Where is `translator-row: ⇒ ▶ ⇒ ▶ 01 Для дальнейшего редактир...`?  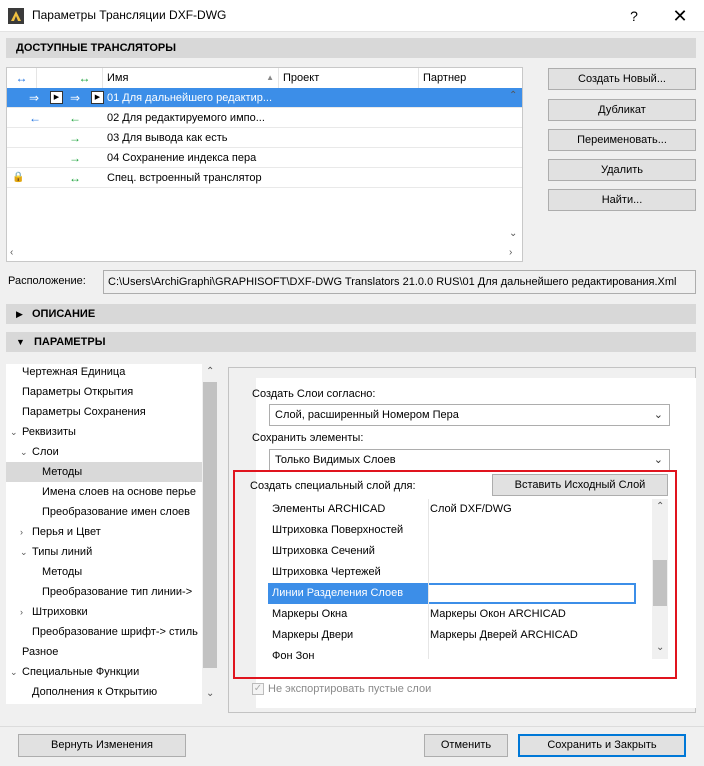
translator-row: ⇒ ▶ ⇒ ▶ 01 Для дальнейшего редактир... is located at coordinates (264, 98).